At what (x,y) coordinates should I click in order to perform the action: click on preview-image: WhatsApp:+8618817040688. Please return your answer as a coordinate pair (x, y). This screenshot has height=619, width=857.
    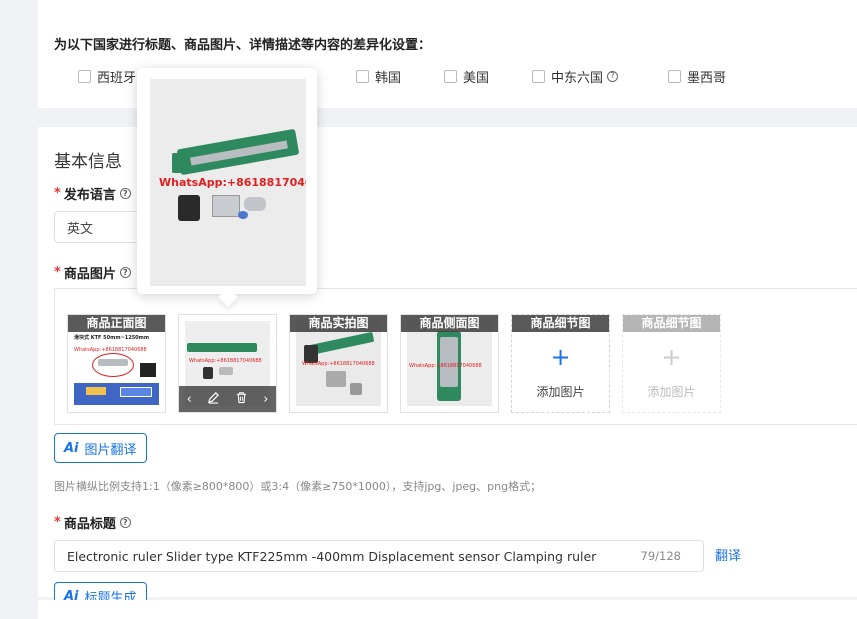
    Looking at the image, I should click on (228, 182).